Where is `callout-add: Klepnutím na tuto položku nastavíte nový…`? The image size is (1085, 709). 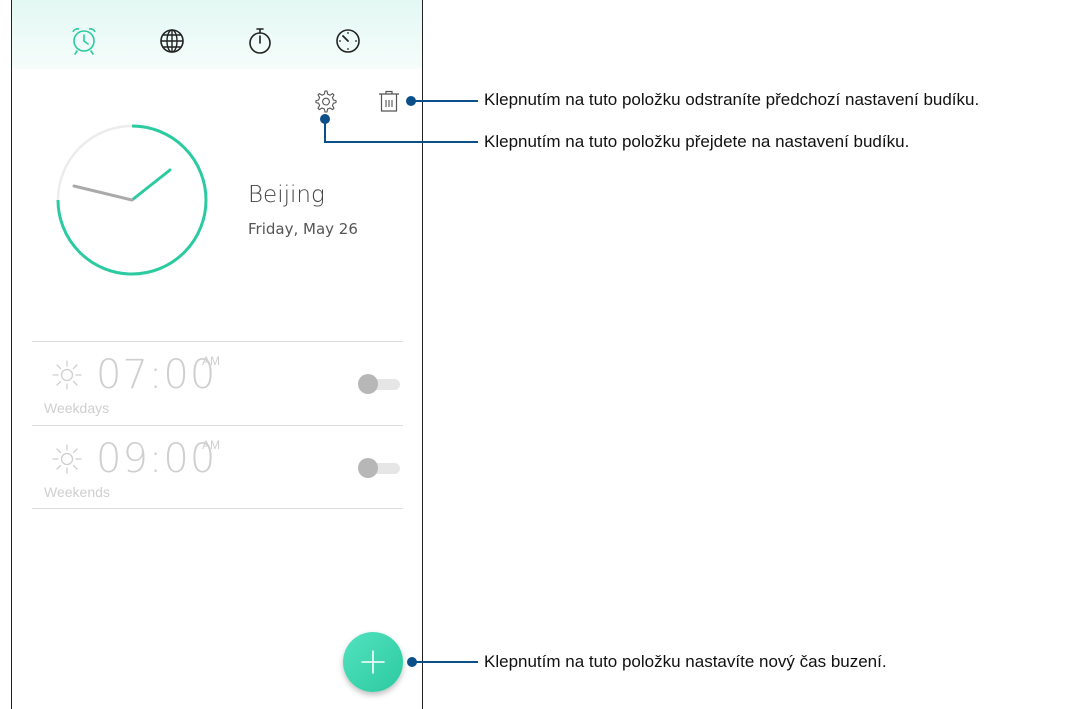
callout-add: Klepnutím na tuto položku nastavíte nový… is located at coordinates (685, 661).